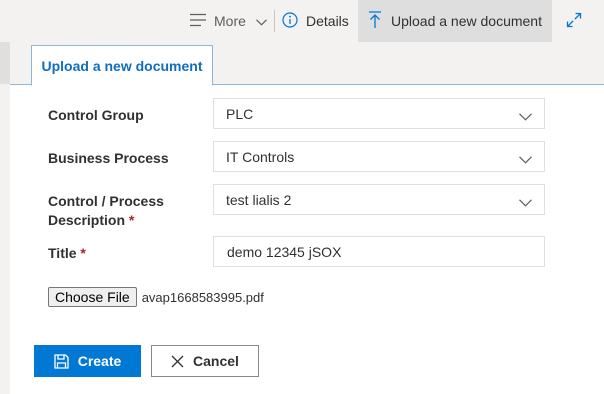  I want to click on title-input-value: demo 12345 jSOX, so click(284, 251).